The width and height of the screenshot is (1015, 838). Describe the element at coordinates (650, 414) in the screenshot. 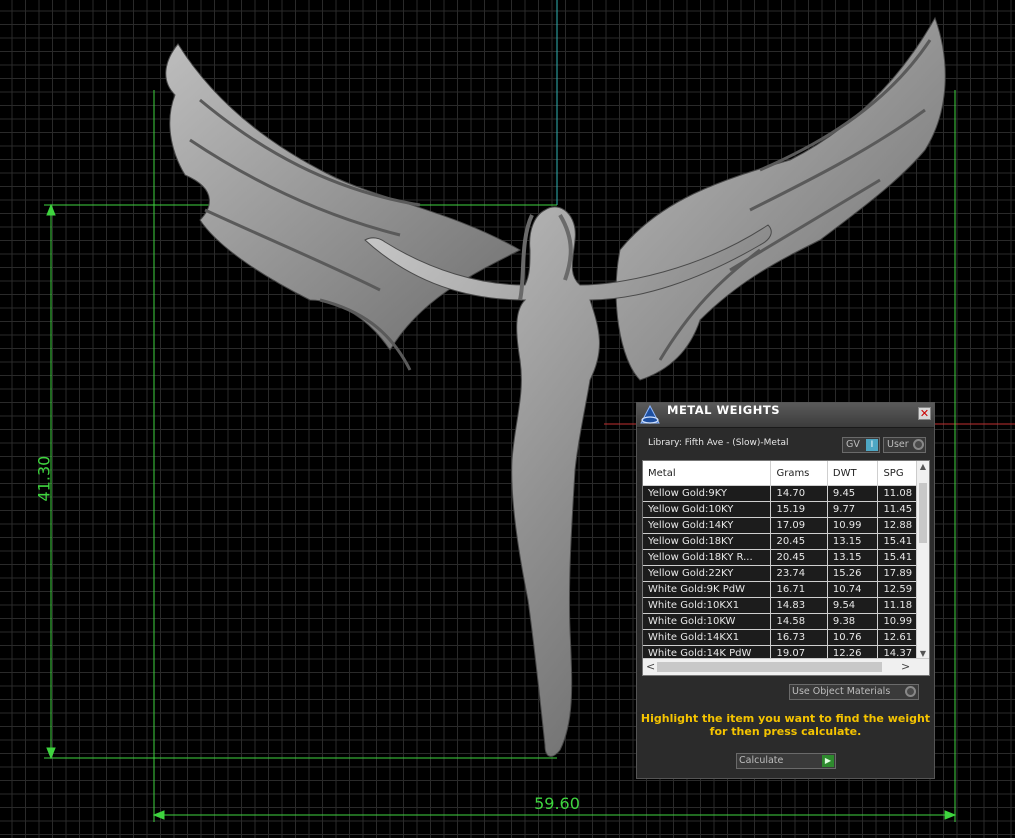

I see `app-logo-icon` at that location.